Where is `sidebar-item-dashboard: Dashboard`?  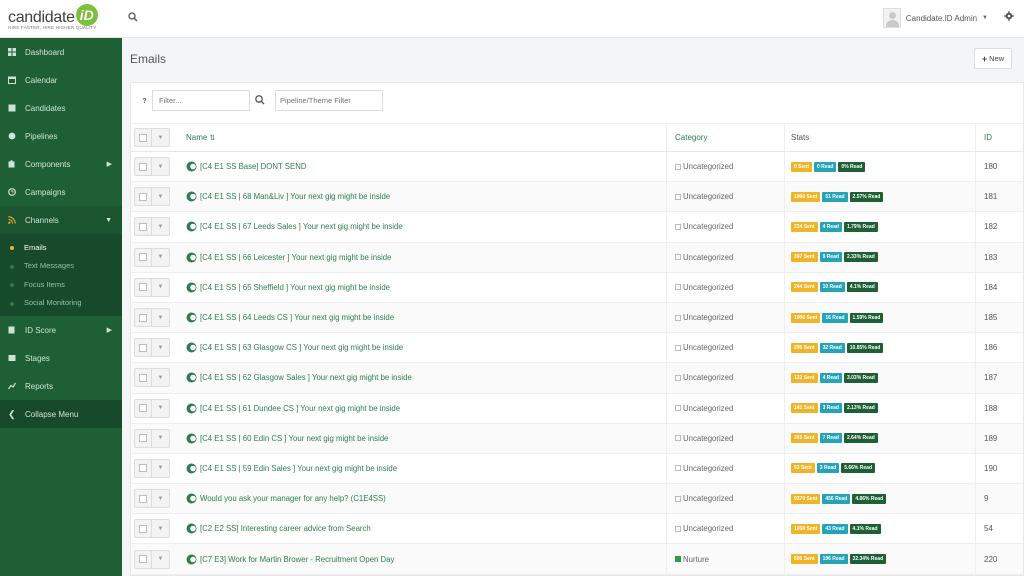
sidebar-item-dashboard: Dashboard is located at coordinates (61, 52).